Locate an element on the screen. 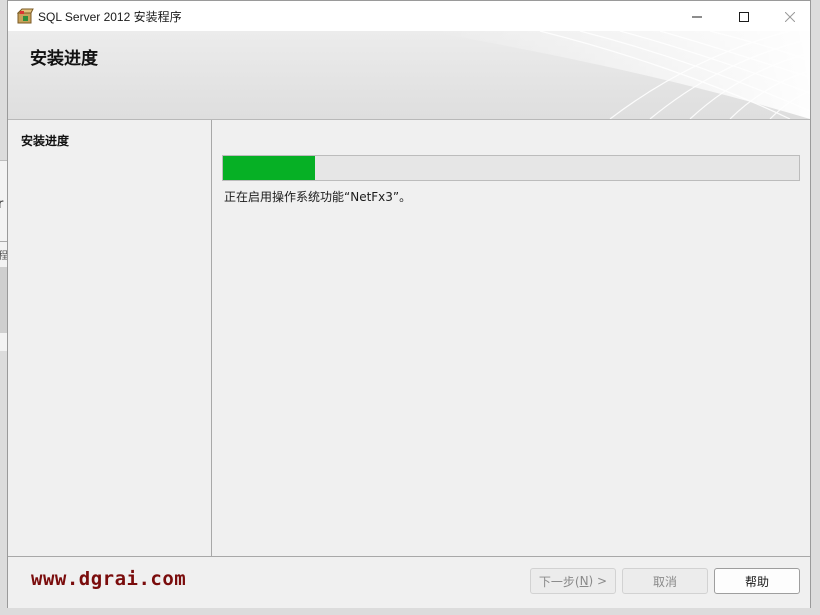 The height and width of the screenshot is (615, 820). page-title: 安装进度 is located at coordinates (64, 59).